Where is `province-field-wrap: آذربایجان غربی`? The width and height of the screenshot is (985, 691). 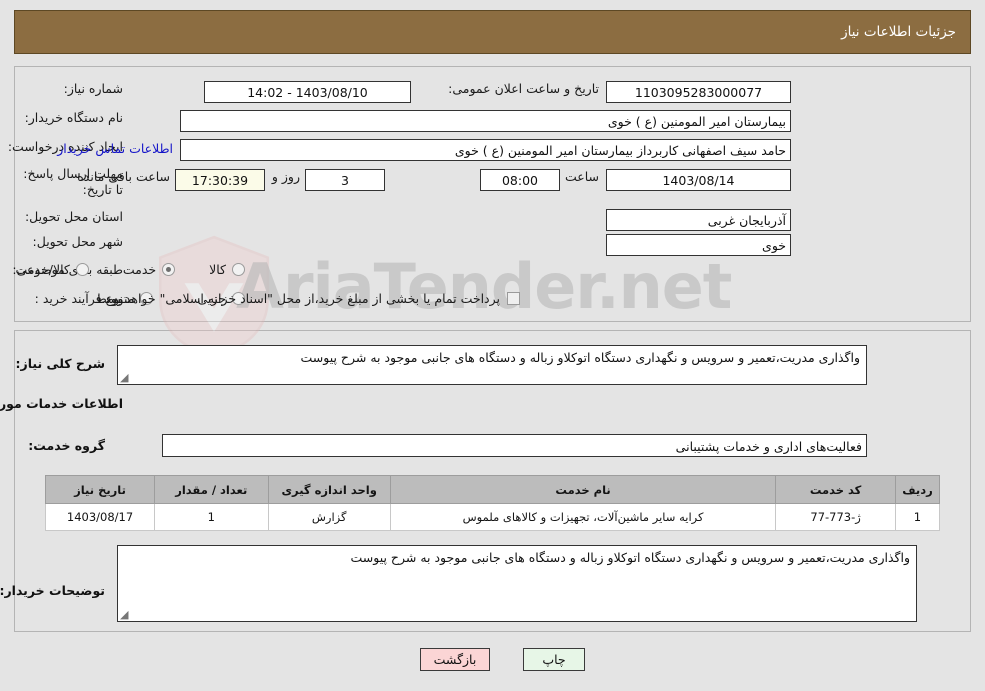
province-field-wrap: آذربایجان غربی is located at coordinates (698, 220).